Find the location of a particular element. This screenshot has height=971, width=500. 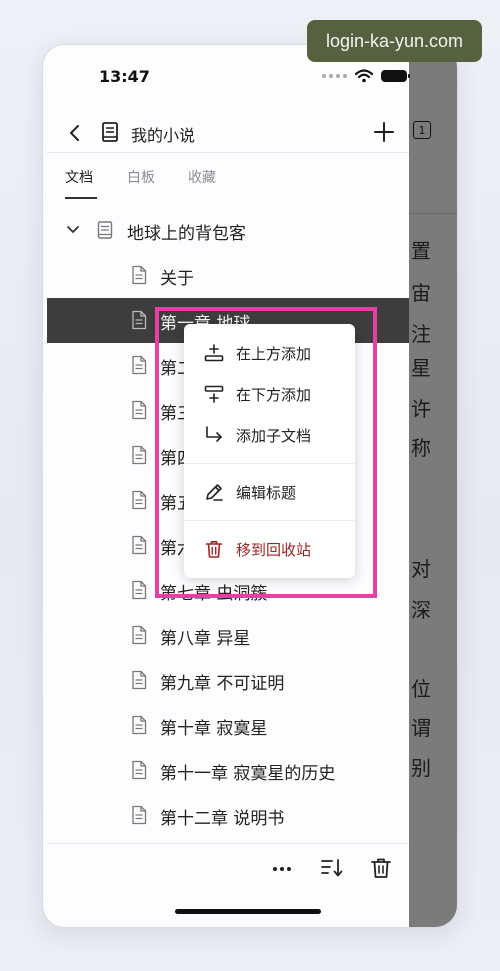

tree-root: 地球上的背包客 is located at coordinates (228, 230).